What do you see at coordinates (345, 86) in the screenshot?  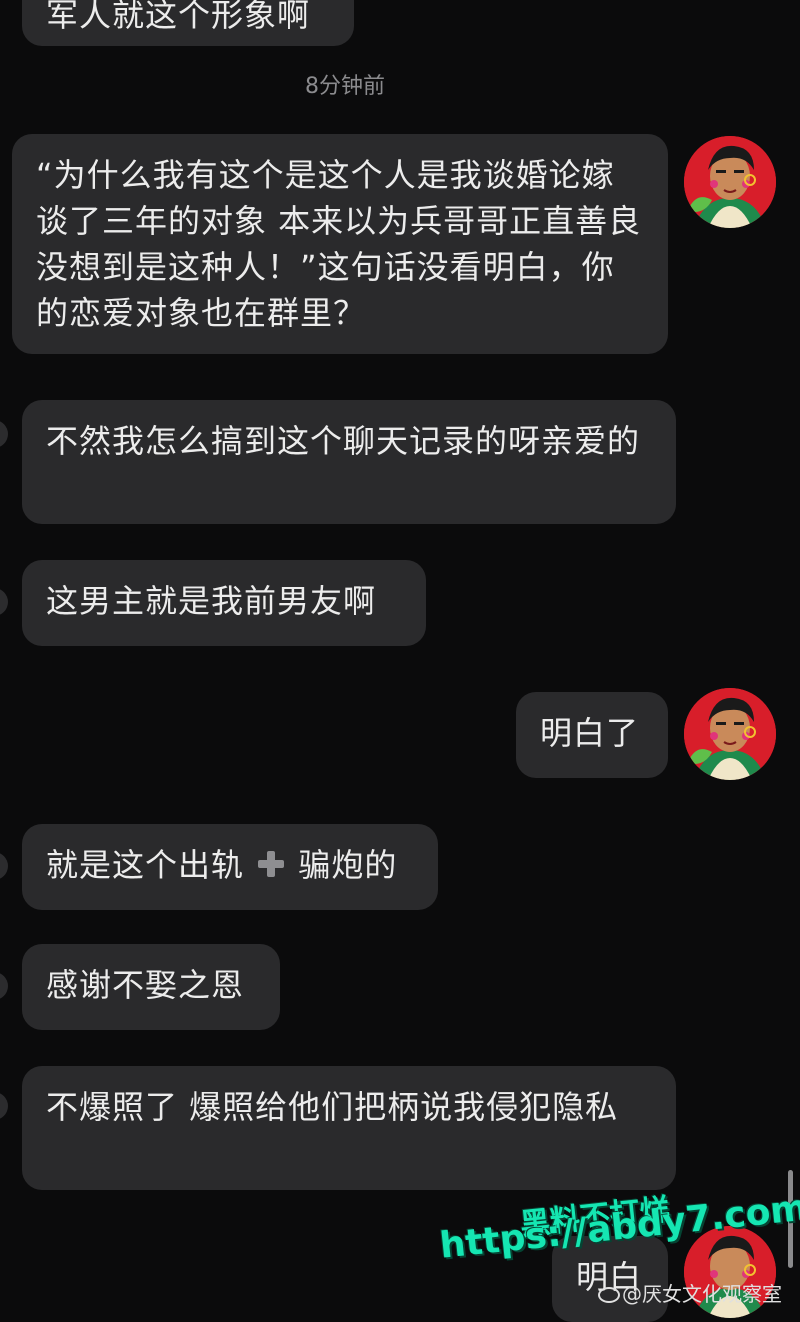 I see `message-timestamp: 8分钟前` at bounding box center [345, 86].